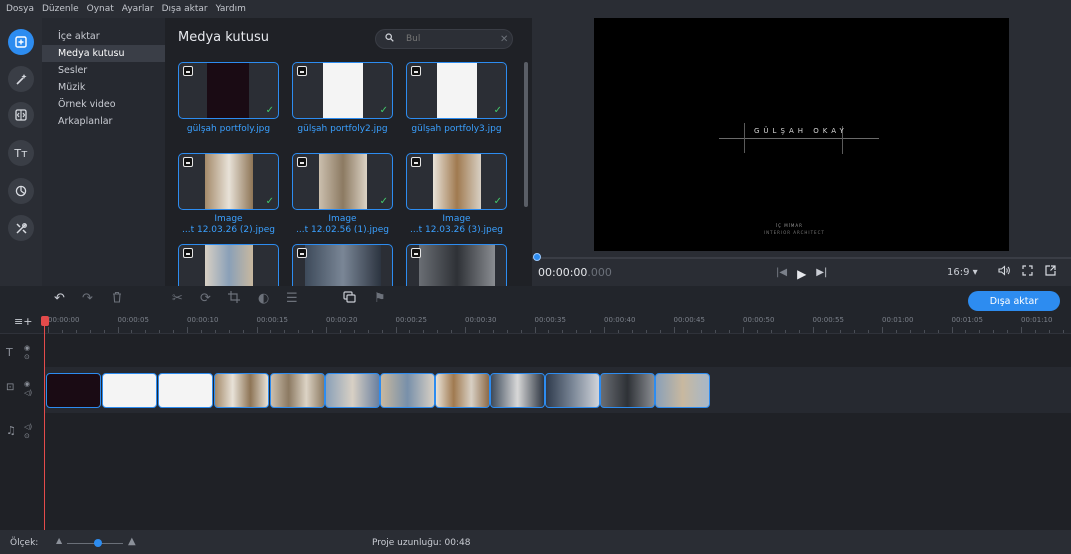 The height and width of the screenshot is (554, 1071). I want to click on color-adjust-icon: ◐, so click(263, 298).